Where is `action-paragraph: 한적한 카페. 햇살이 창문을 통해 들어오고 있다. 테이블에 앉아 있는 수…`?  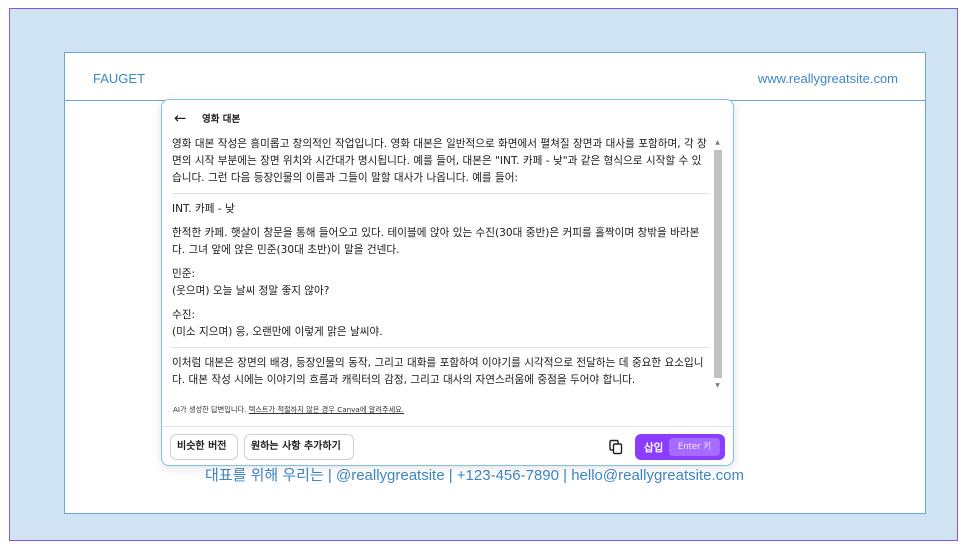 action-paragraph: 한적한 카페. 햇살이 창문을 통해 들어오고 있다. 테이블에 앉아 있는 수… is located at coordinates (436, 241).